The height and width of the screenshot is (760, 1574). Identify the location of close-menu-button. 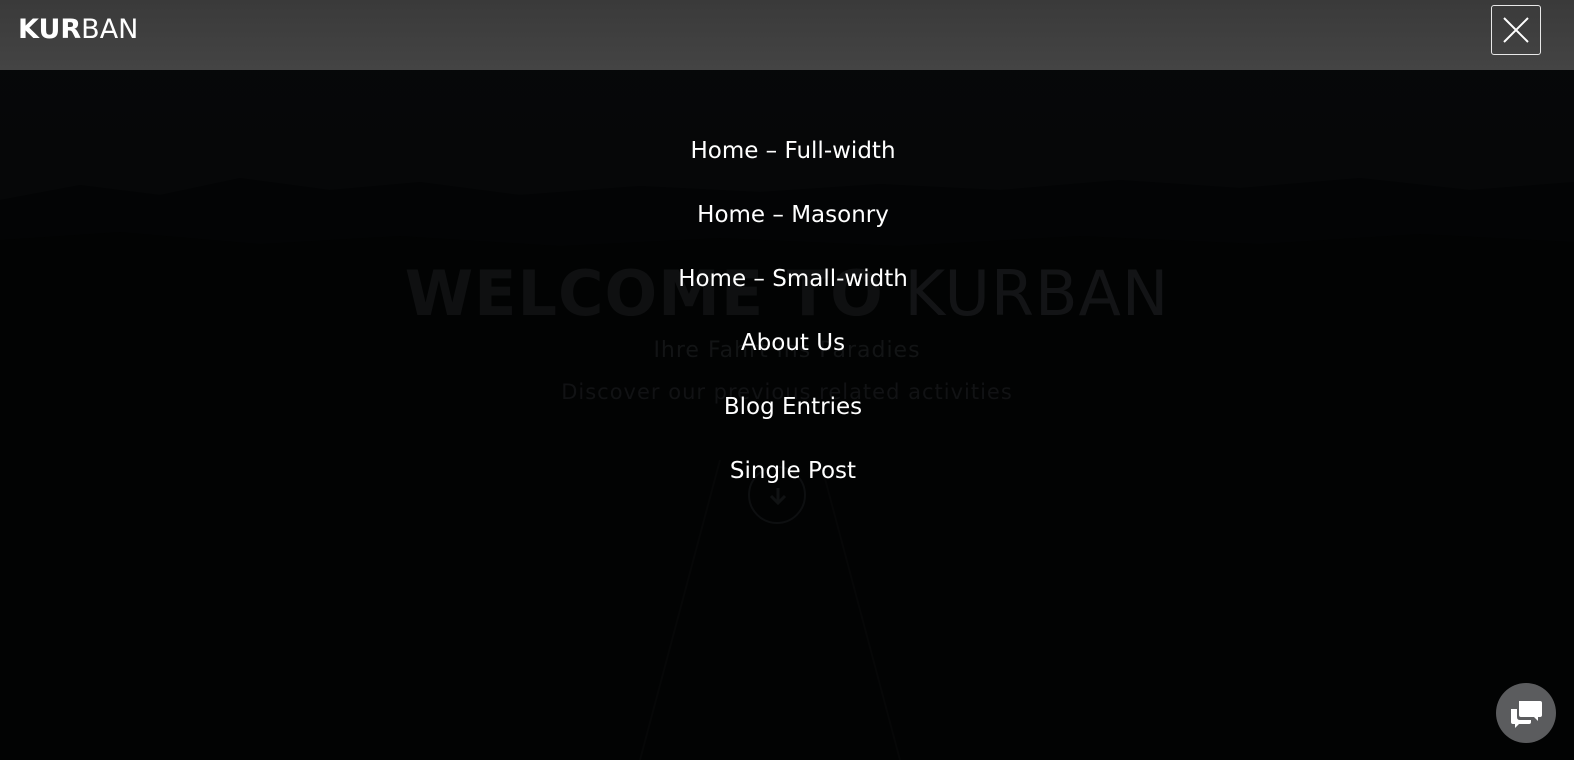
(1516, 30).